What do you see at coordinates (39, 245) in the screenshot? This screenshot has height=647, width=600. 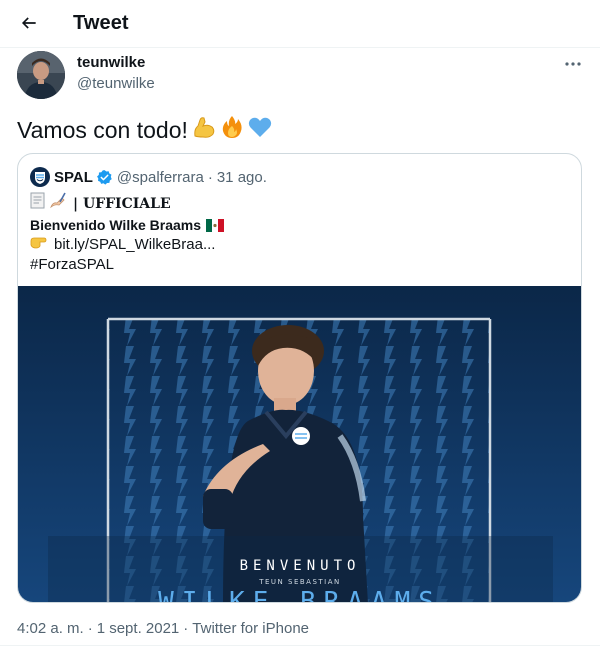 I see `pointing-right-icon` at bounding box center [39, 245].